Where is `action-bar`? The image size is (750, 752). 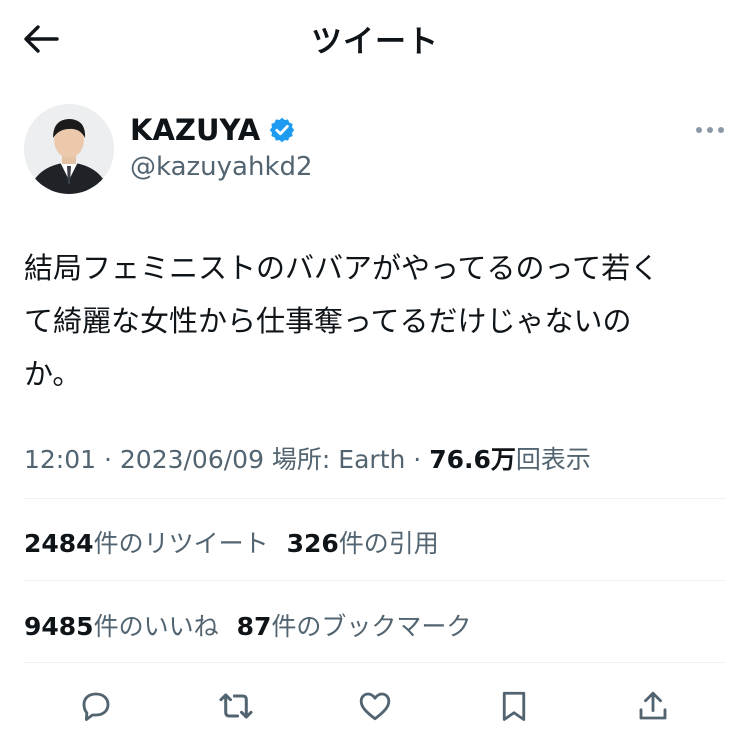 action-bar is located at coordinates (375, 707).